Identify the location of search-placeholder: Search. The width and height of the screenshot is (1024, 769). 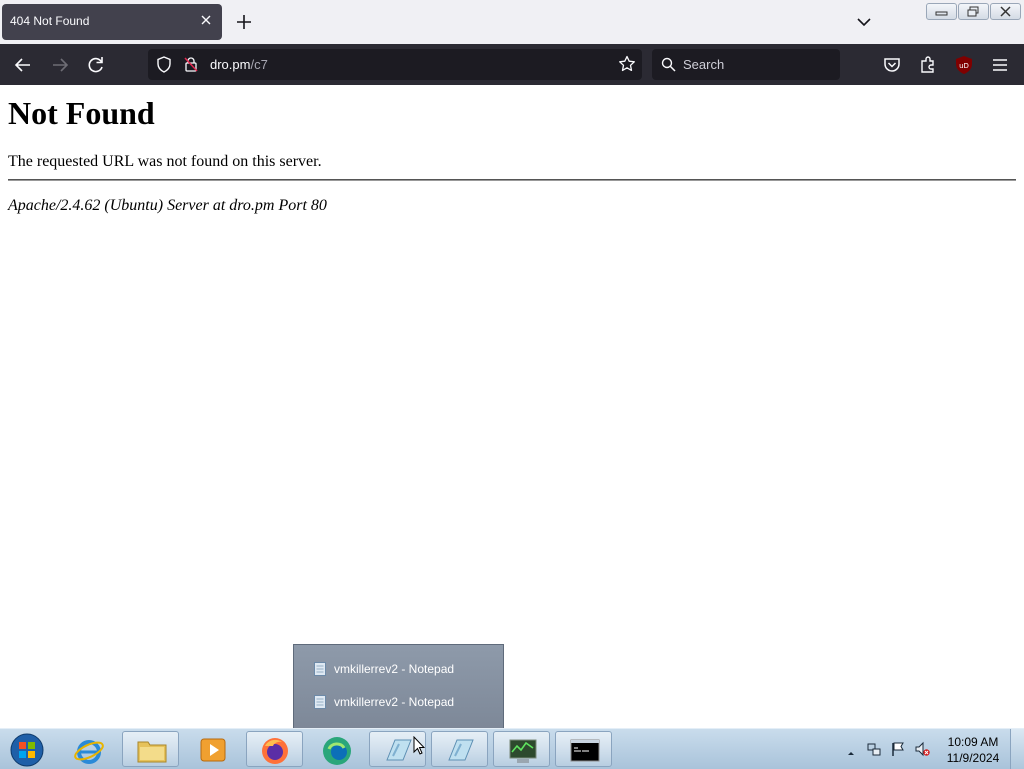
(704, 64).